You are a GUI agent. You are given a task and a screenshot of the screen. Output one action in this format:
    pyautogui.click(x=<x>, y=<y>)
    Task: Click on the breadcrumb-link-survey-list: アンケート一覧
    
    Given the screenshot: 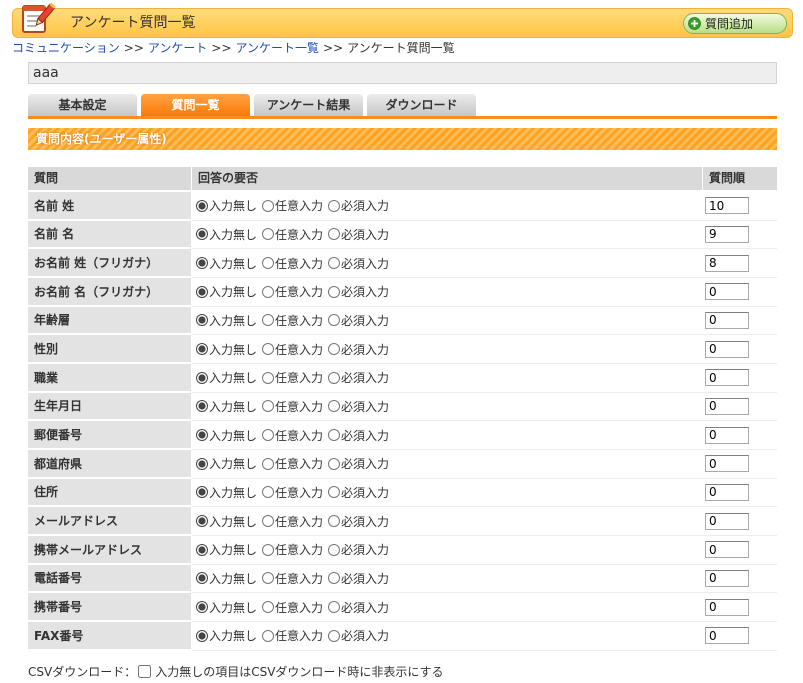 What is the action you would take?
    pyautogui.click(x=278, y=48)
    